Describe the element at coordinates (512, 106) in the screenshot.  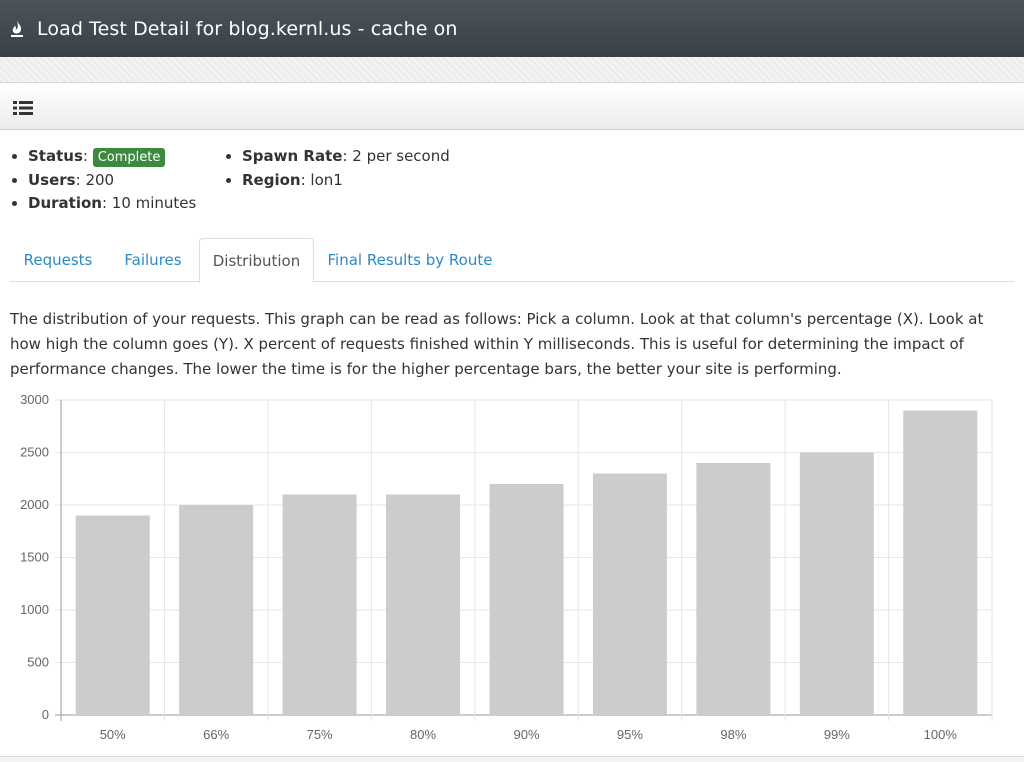
I see `toolbar` at that location.